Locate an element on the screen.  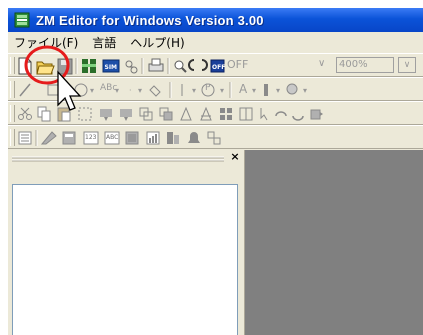
fill-color-icon is located at coordinates (266, 90).